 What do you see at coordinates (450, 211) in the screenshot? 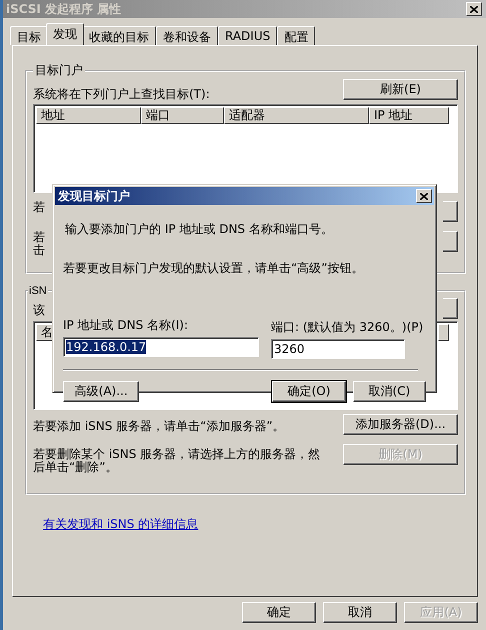
I see `add-portal-button` at bounding box center [450, 211].